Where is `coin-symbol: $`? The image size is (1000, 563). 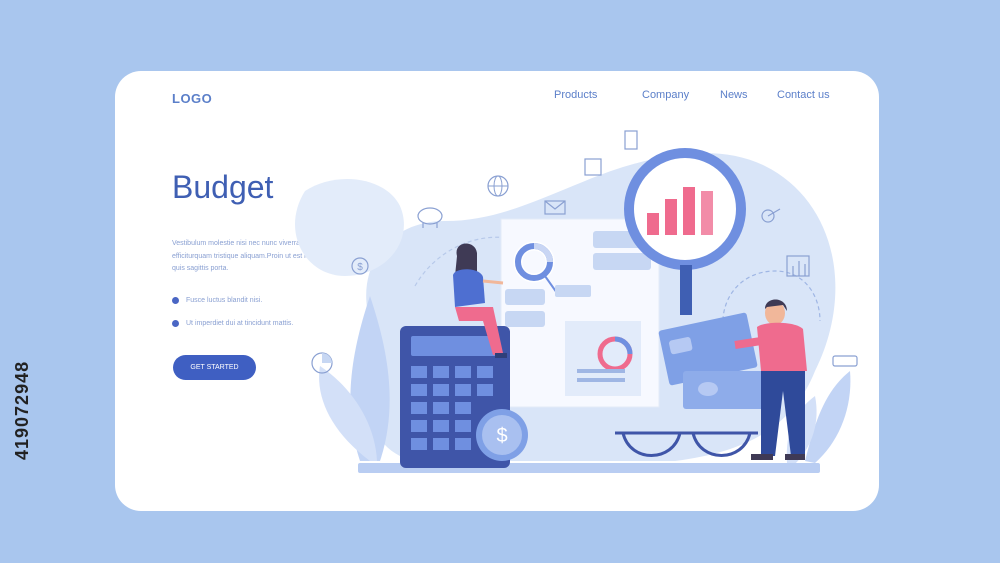
coin-symbol: $ is located at coordinates (501, 436).